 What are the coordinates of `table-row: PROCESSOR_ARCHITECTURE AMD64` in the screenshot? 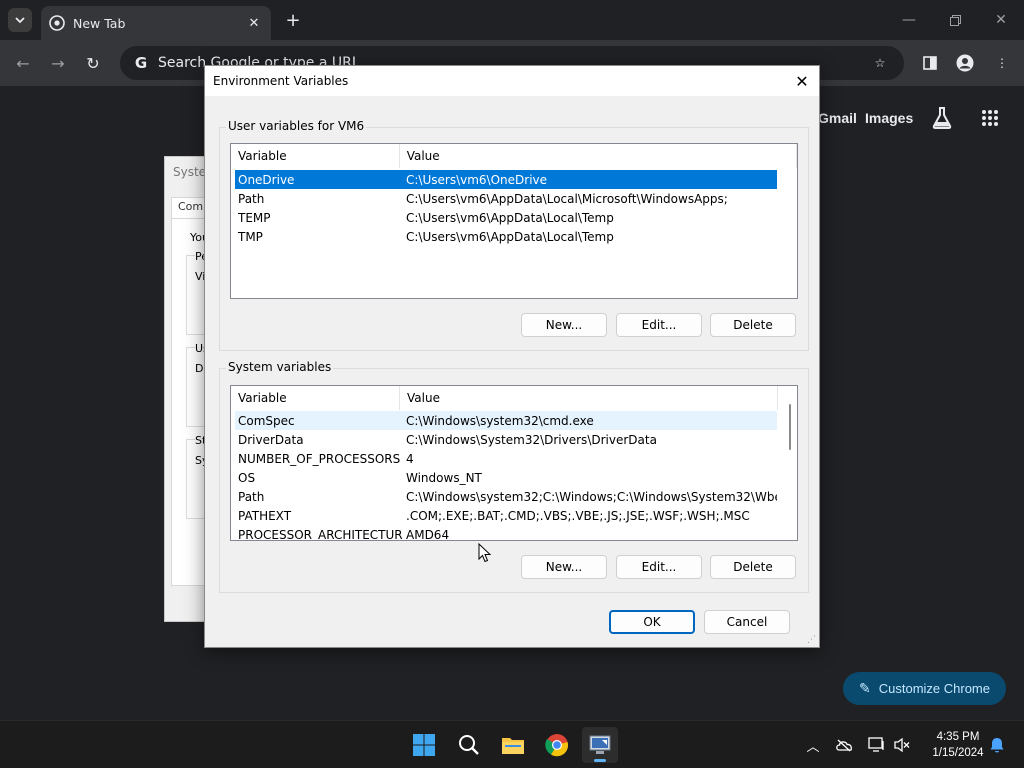 It's located at (506, 533).